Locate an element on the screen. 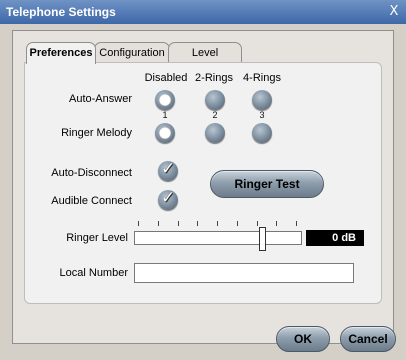  ringer-level-slider-track is located at coordinates (218, 238).